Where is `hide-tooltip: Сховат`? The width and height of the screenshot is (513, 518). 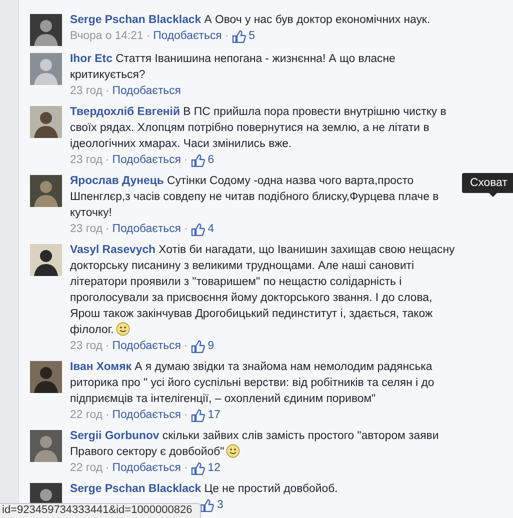
hide-tooltip: Сховат is located at coordinates (487, 183).